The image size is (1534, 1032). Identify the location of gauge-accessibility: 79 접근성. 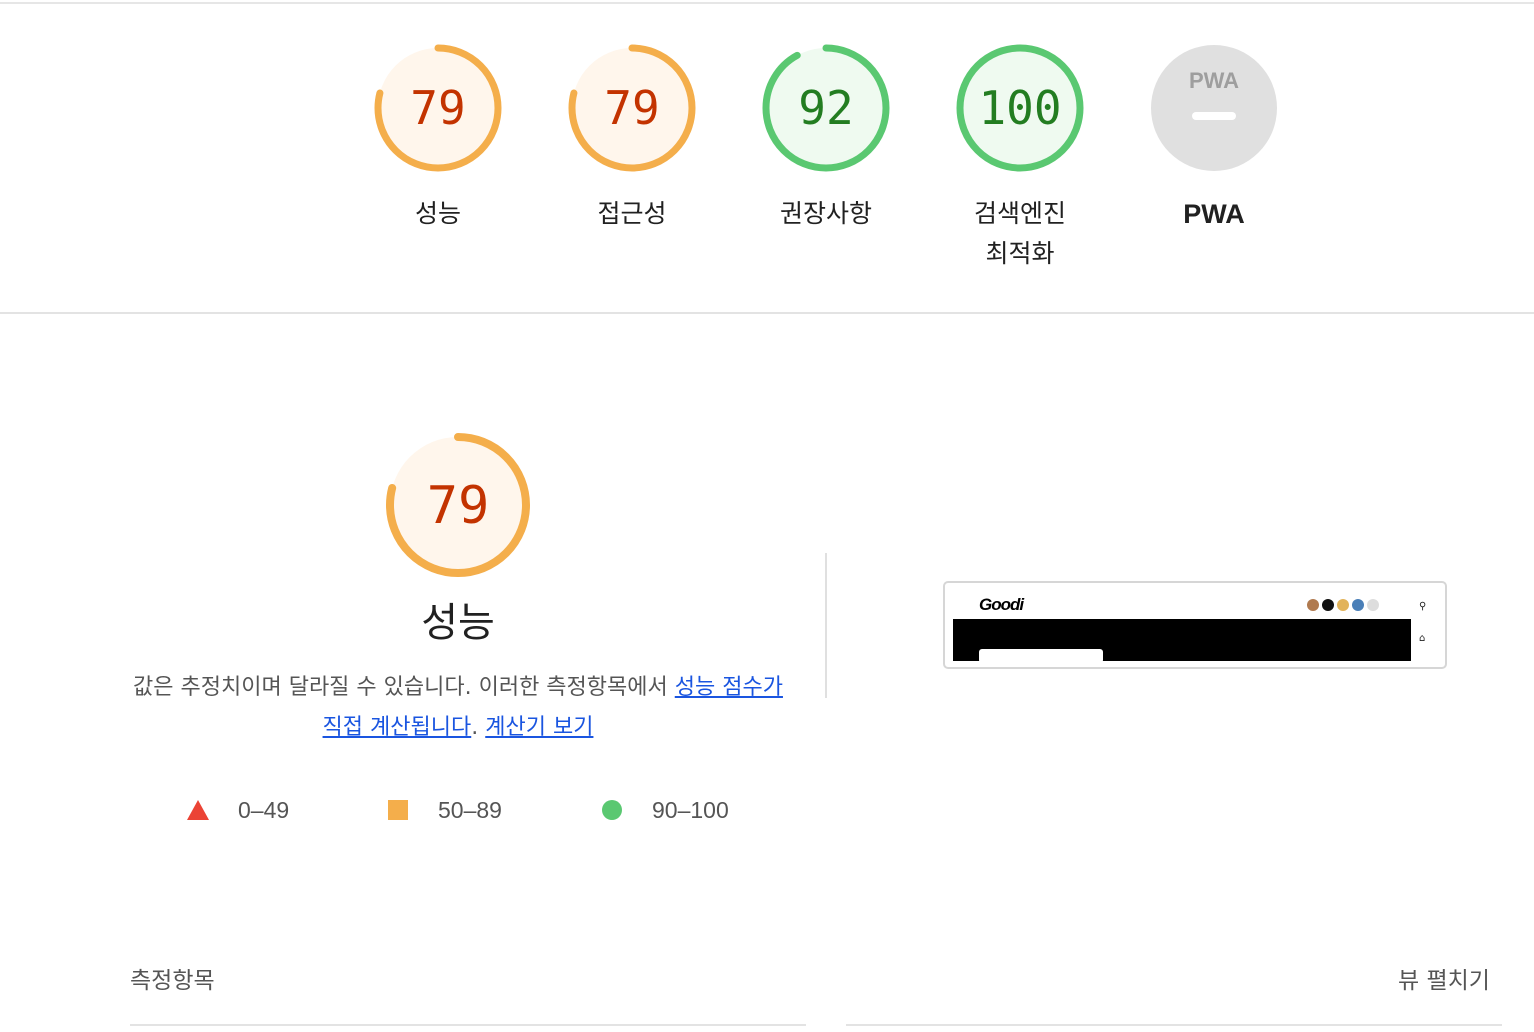
(632, 138).